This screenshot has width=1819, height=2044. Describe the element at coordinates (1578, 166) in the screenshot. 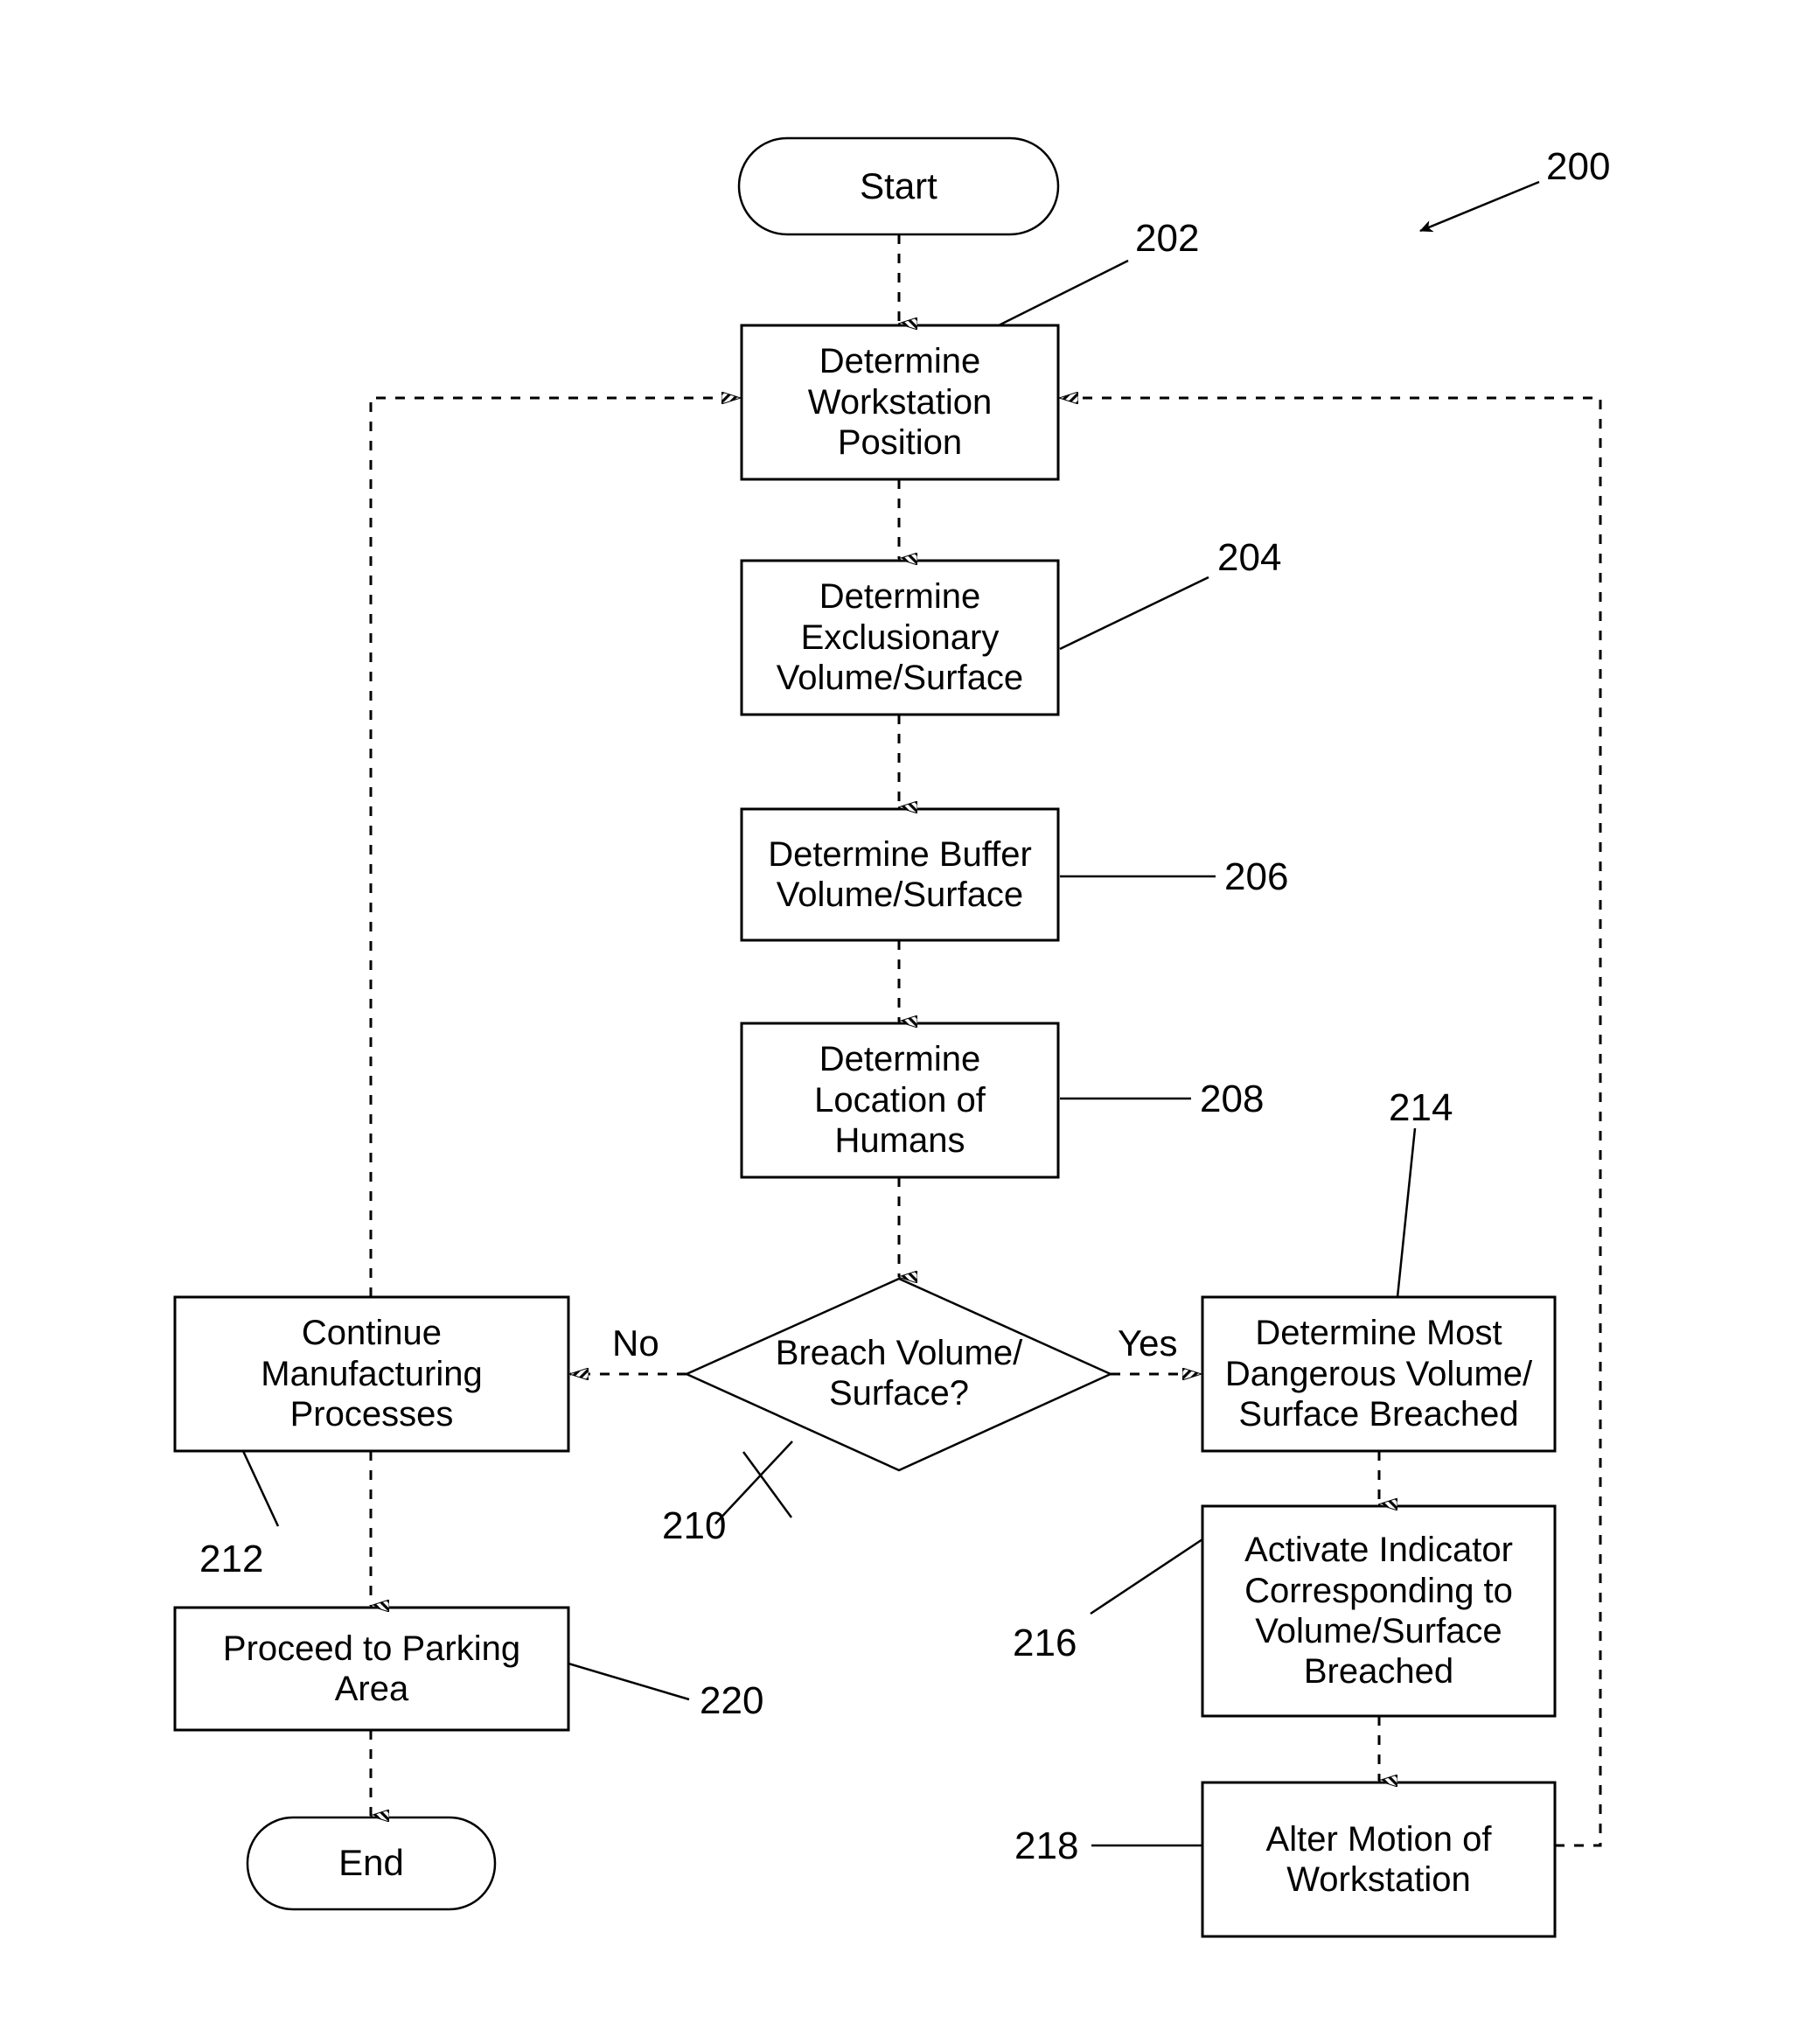

I see `ref-label-200: 200` at that location.